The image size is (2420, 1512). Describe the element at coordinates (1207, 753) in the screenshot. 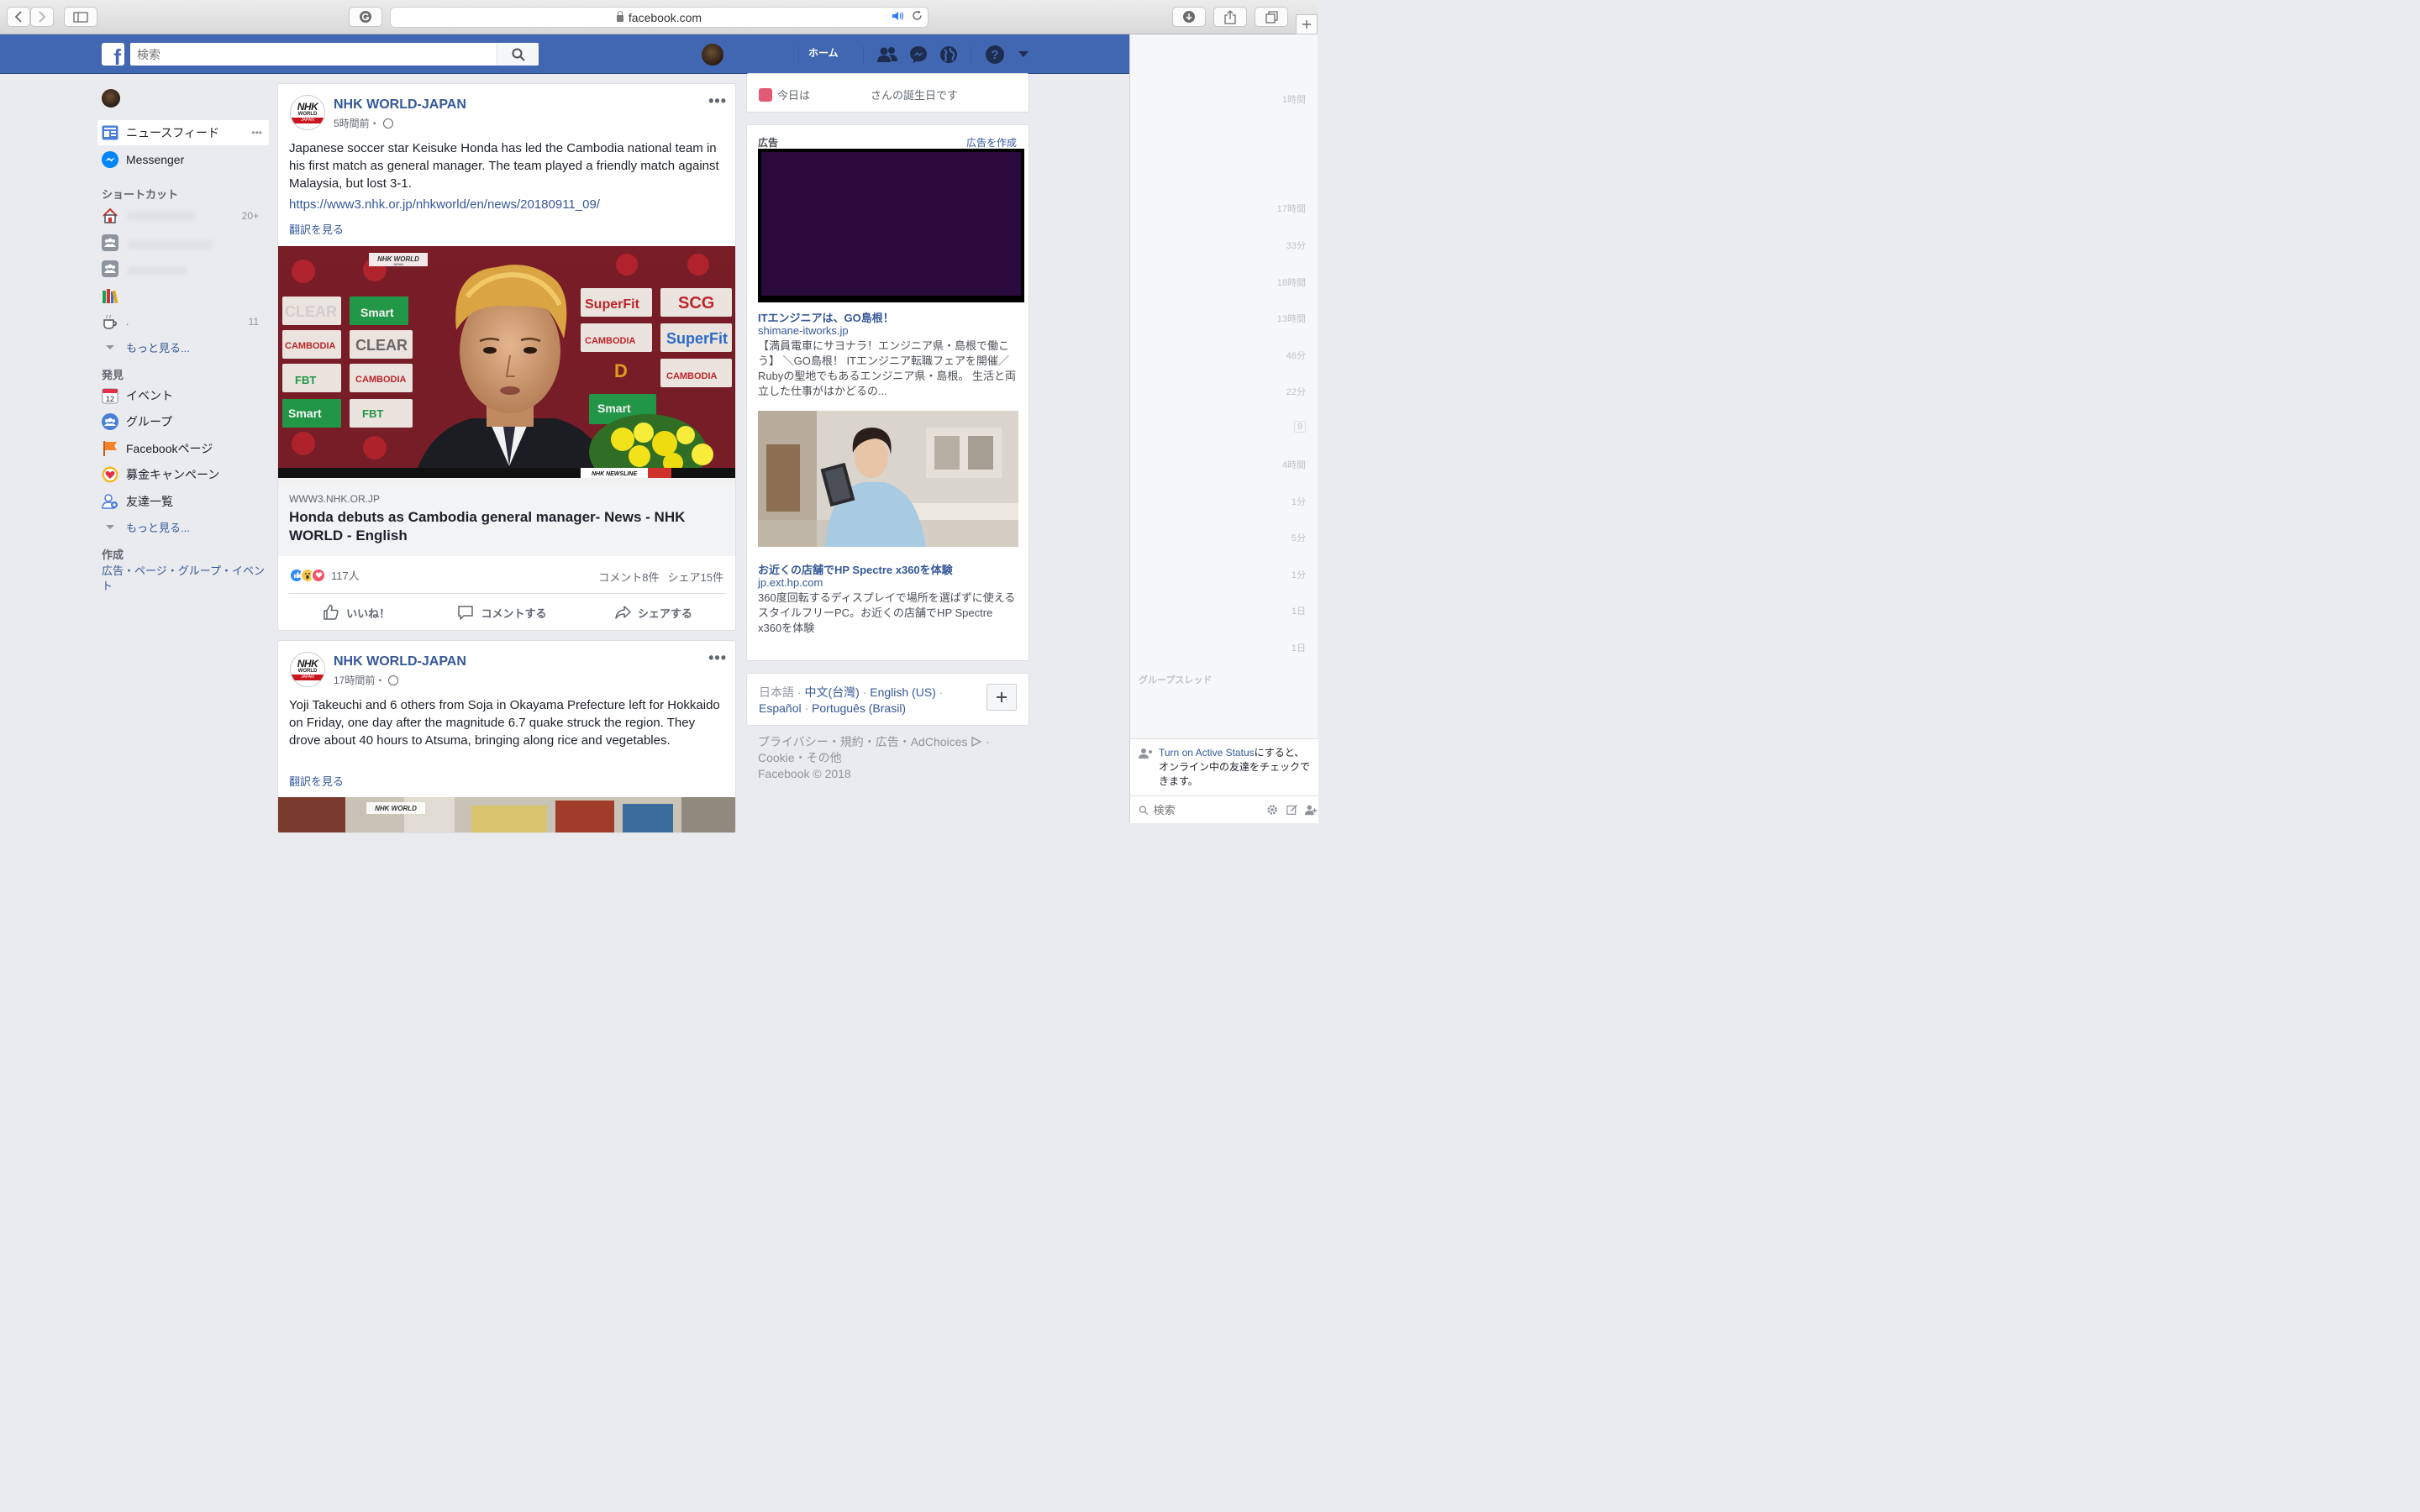

I see `turn-on-active-status-link: Turn on Active Status` at that location.